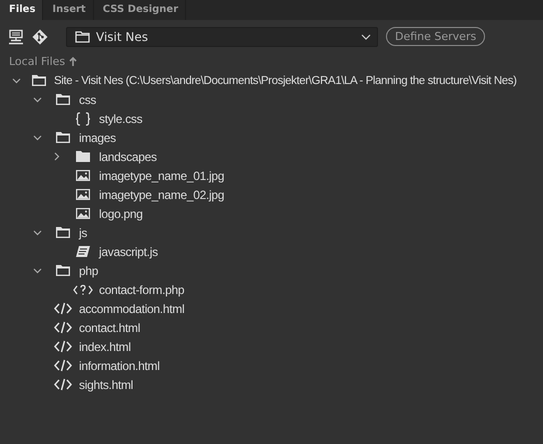 This screenshot has height=444, width=543. I want to click on view-label: Local Files, so click(37, 61).